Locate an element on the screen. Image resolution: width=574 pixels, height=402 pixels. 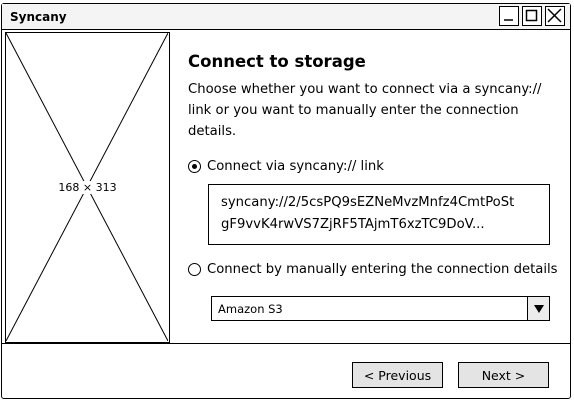
storage-type-value: Amazon S3 is located at coordinates (250, 309).